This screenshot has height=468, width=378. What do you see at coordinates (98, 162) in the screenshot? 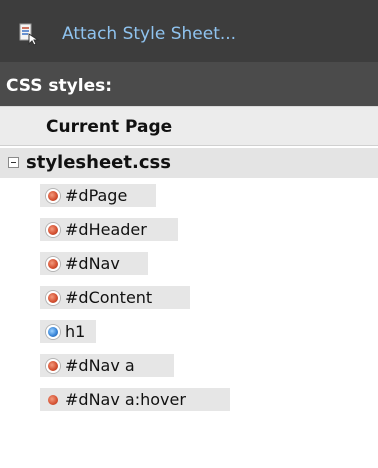
I see `stylesheet-name: stylesheet.css` at bounding box center [98, 162].